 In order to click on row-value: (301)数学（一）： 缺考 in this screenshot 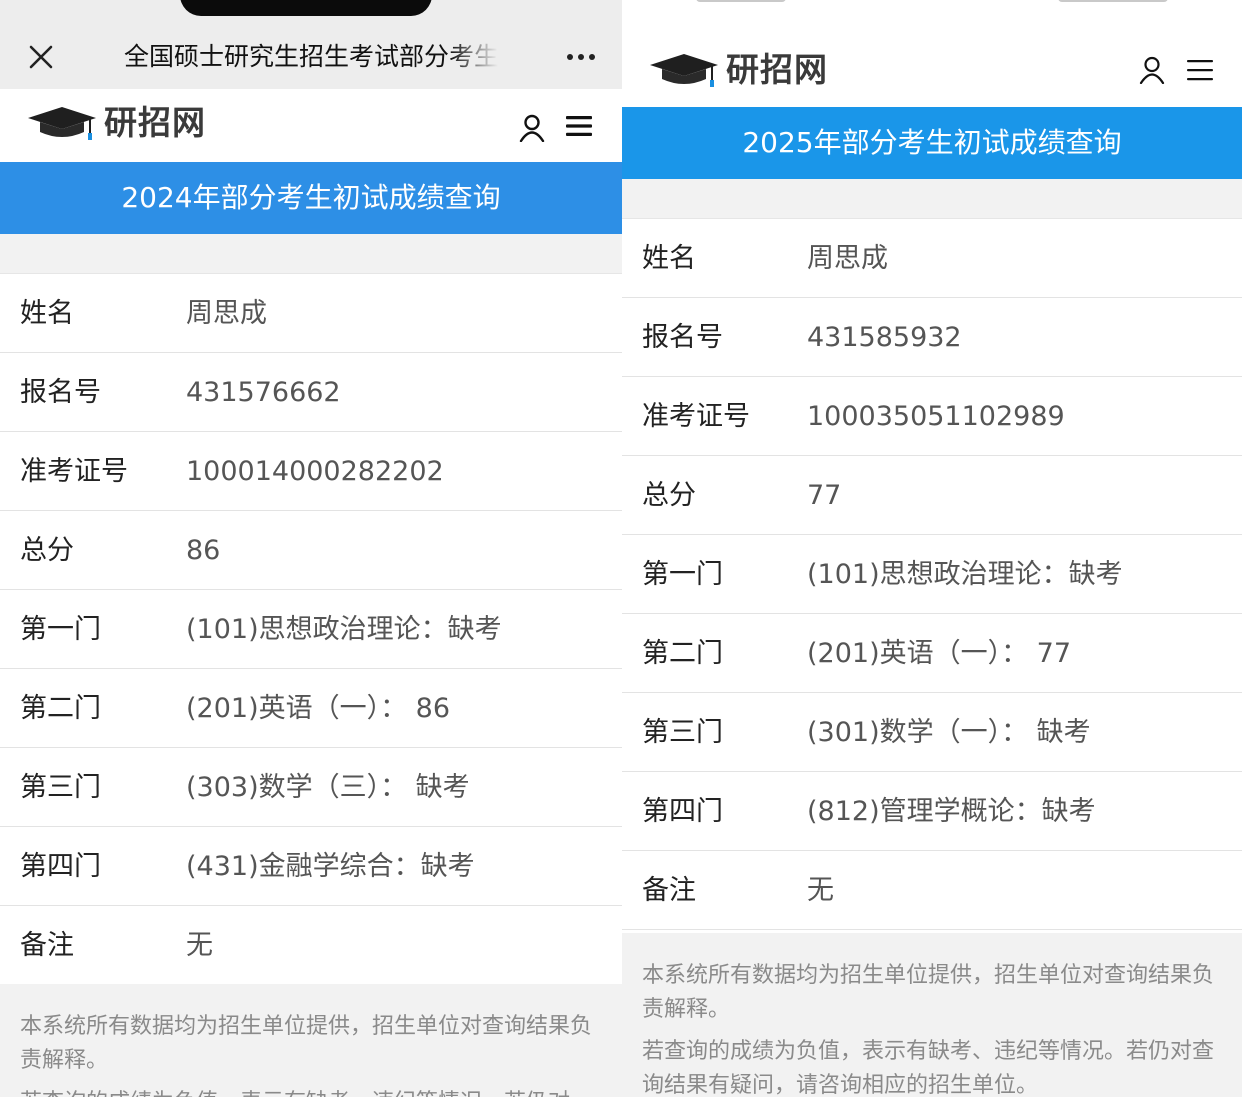, I will do `click(949, 732)`.